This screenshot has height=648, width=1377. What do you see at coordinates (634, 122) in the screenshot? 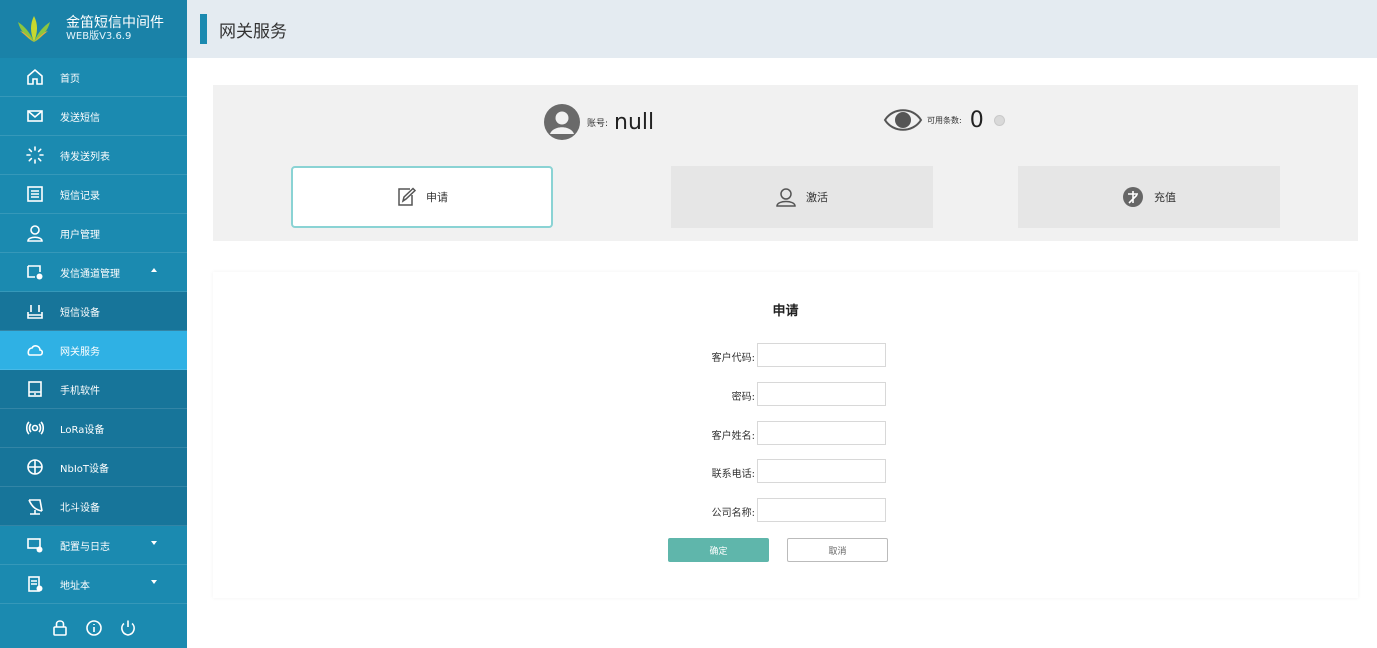
I see `account-value: null` at bounding box center [634, 122].